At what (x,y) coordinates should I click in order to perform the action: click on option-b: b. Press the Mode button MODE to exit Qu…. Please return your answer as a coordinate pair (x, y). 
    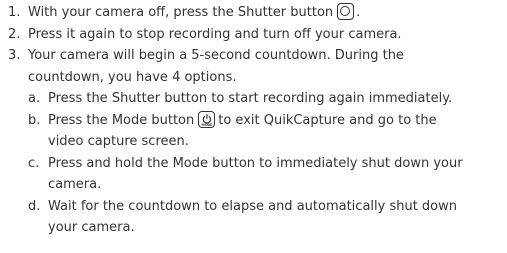
    Looking at the image, I should click on (257, 121).